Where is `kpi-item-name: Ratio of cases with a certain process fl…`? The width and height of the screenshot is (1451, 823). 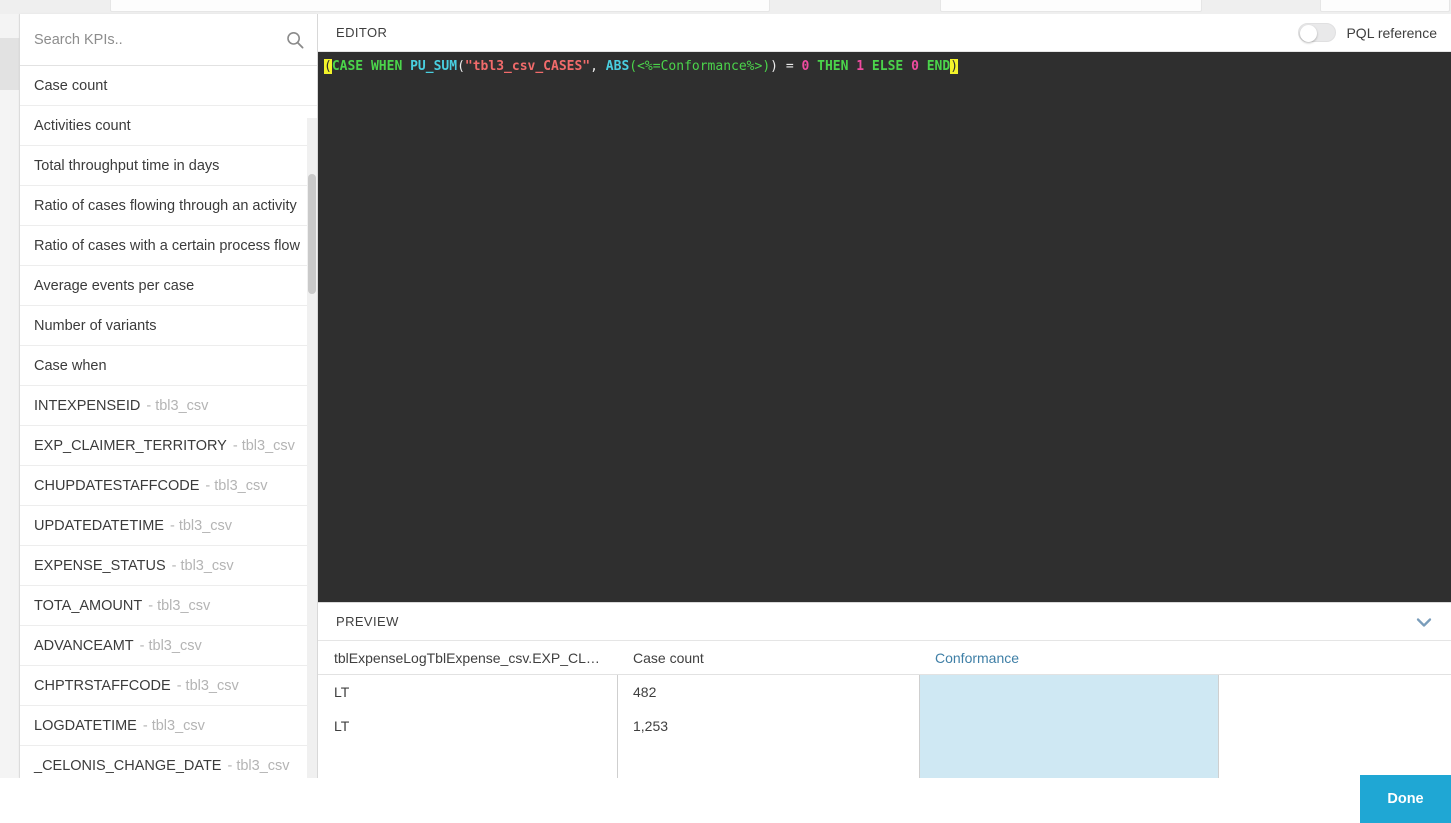
kpi-item-name: Ratio of cases with a certain process fl… is located at coordinates (167, 245).